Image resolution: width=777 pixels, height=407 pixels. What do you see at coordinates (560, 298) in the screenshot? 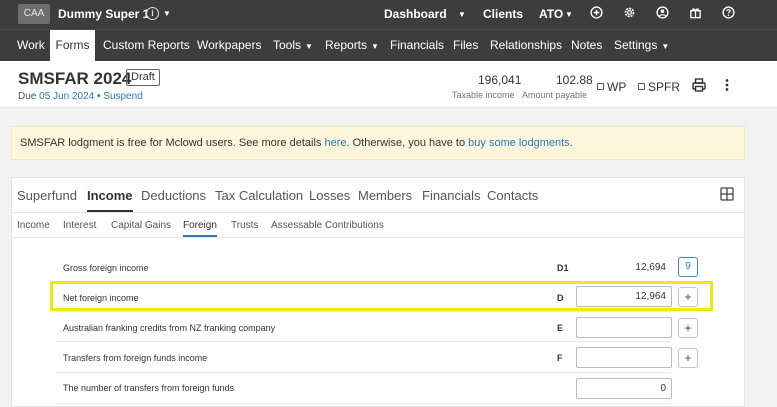
I see `field-code: D` at bounding box center [560, 298].